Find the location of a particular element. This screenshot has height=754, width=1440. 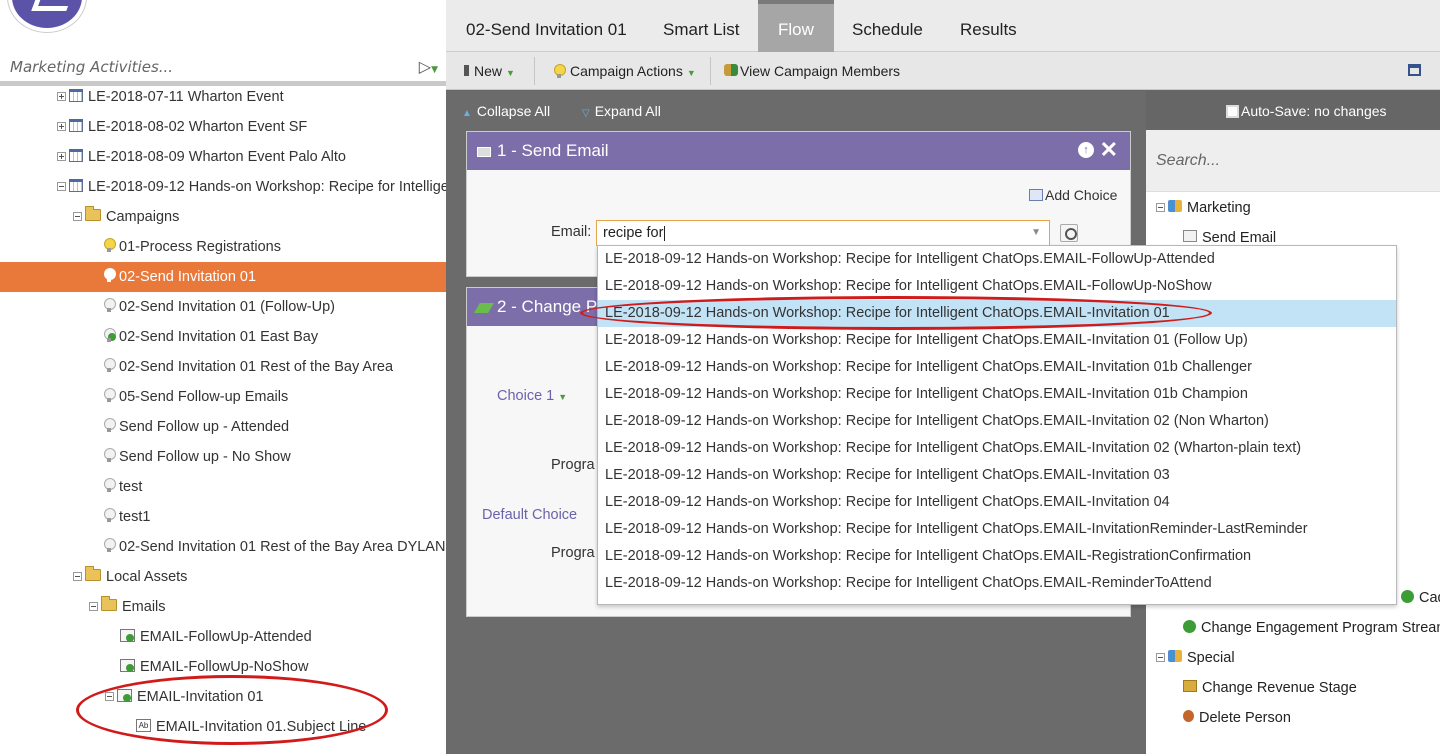

tab-schedule: Schedule is located at coordinates (887, 26).